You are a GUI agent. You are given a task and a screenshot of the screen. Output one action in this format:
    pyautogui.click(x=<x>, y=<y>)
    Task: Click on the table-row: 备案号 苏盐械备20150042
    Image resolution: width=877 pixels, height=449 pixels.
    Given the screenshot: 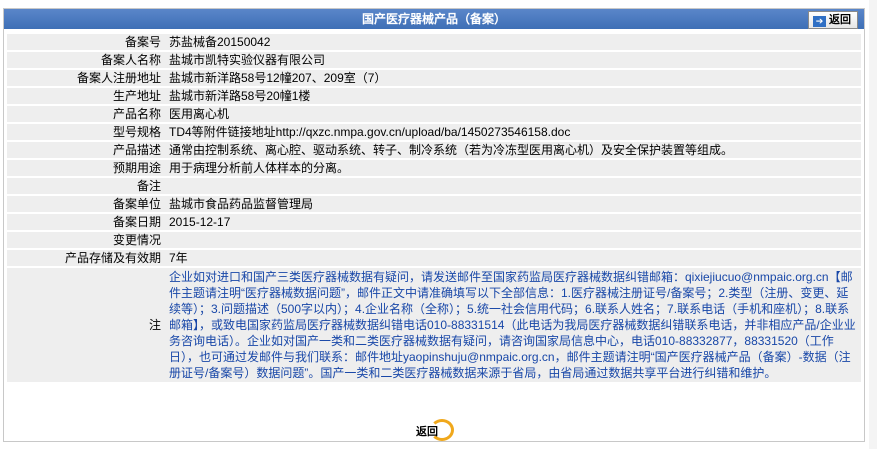 What is the action you would take?
    pyautogui.click(x=434, y=42)
    